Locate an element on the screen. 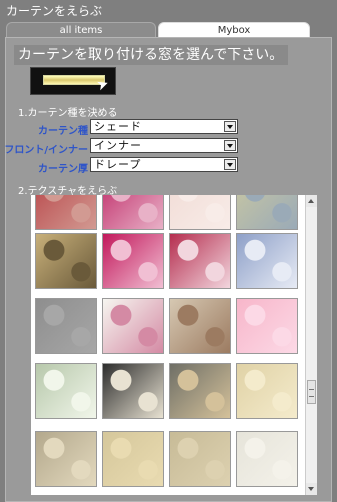 This screenshot has height=502, width=337. curtain-type-value: シェード is located at coordinates (118, 126).